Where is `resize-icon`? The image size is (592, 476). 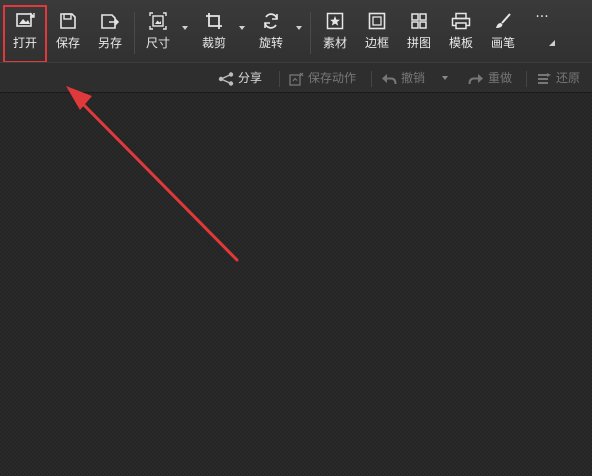
resize-icon is located at coordinates (158, 21).